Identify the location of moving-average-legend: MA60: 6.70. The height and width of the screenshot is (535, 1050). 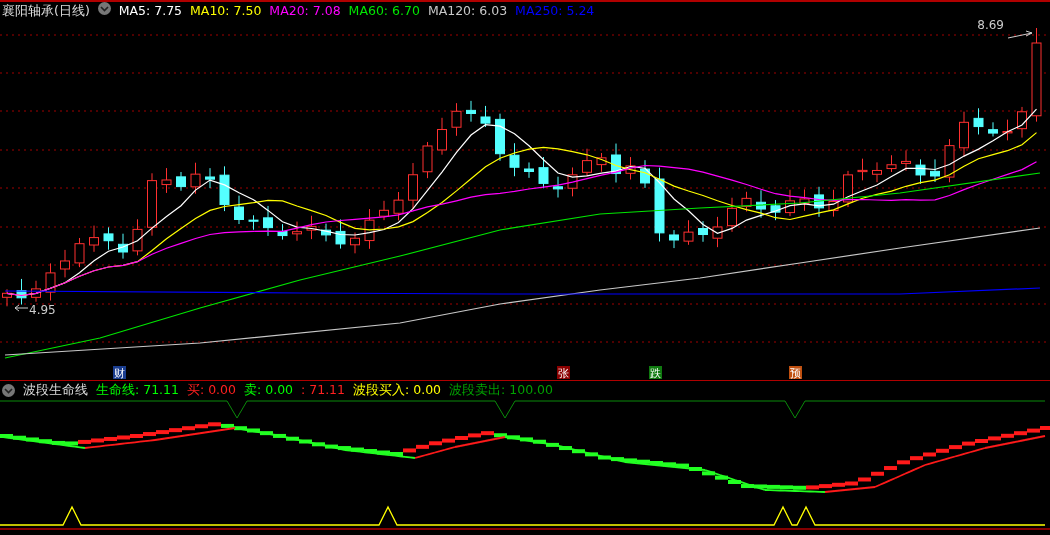
(384, 11).